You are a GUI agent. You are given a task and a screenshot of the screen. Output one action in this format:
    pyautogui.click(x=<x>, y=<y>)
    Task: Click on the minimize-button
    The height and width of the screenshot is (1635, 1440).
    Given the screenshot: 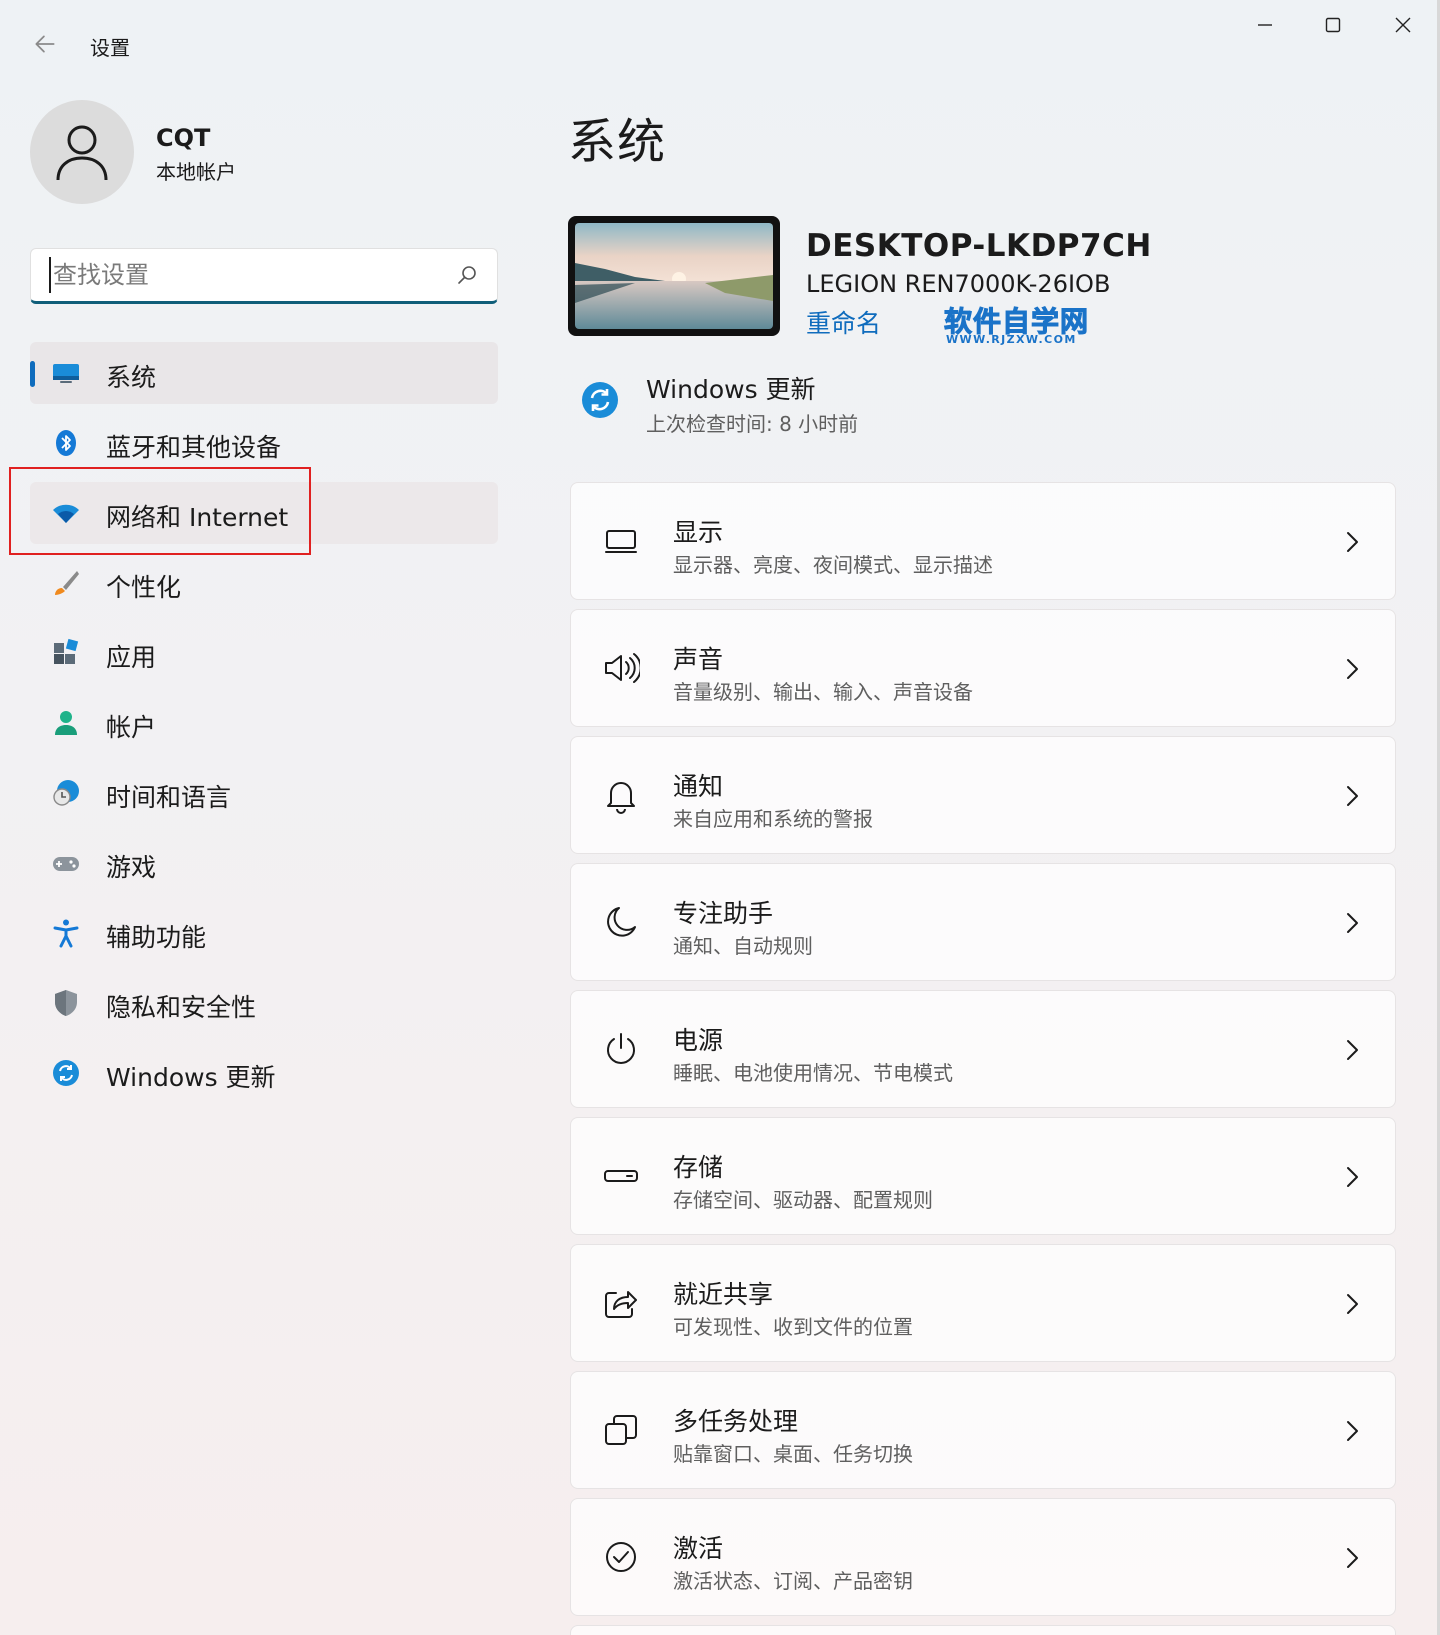 What is the action you would take?
    pyautogui.click(x=1265, y=25)
    